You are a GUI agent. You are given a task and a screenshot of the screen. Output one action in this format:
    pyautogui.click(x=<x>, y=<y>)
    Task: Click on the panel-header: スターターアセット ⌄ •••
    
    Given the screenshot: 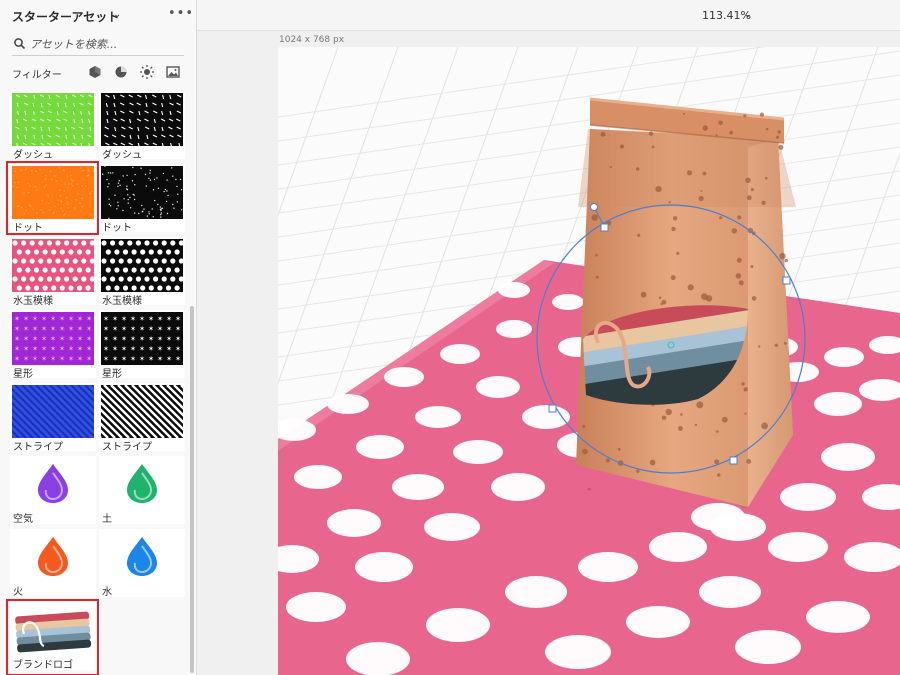 What is the action you would take?
    pyautogui.click(x=98, y=15)
    